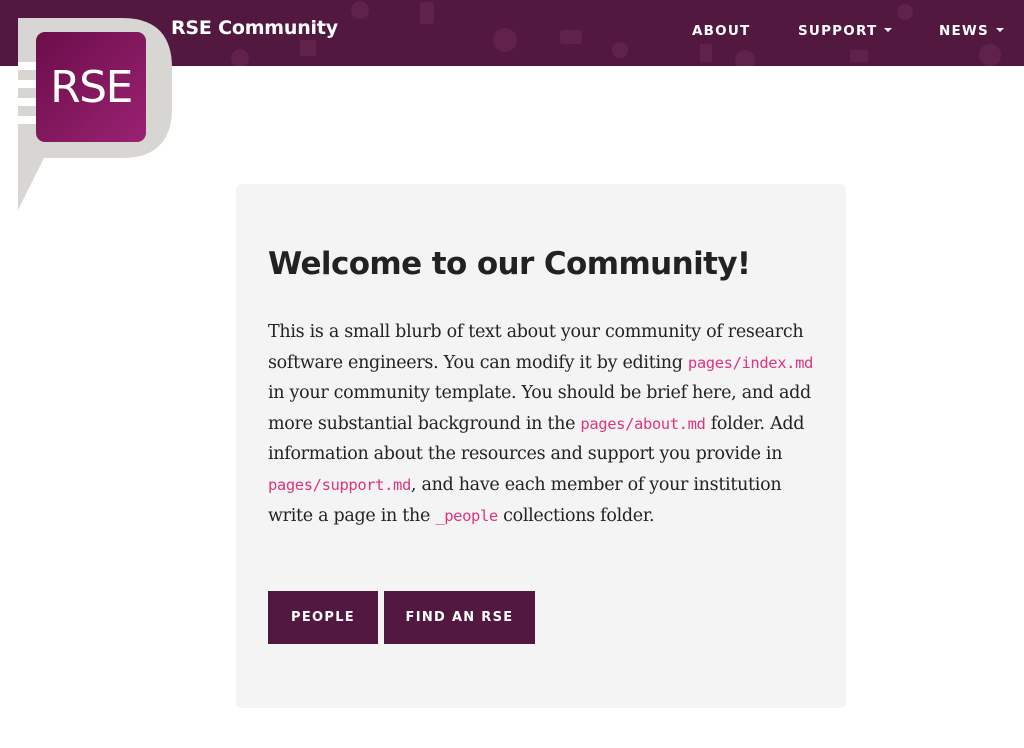  I want to click on intro-text: collections folder., so click(576, 515).